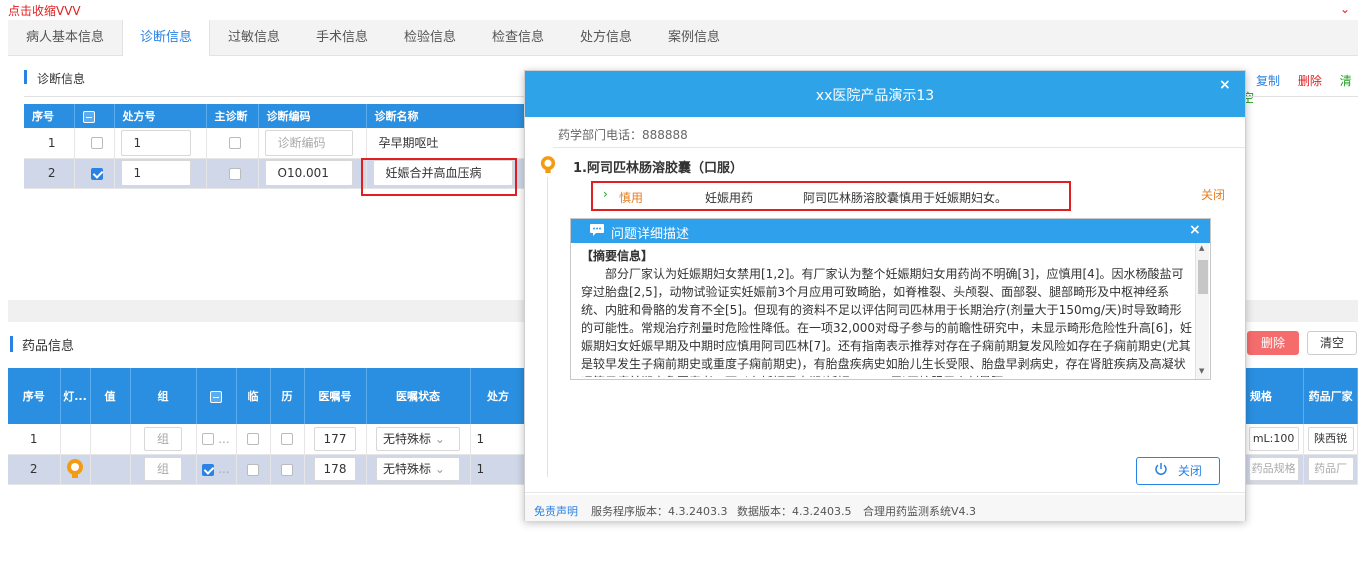 Image resolution: width=1366 pixels, height=581 pixels. Describe the element at coordinates (1332, 343) in the screenshot. I see `clear-button: 清空` at that location.